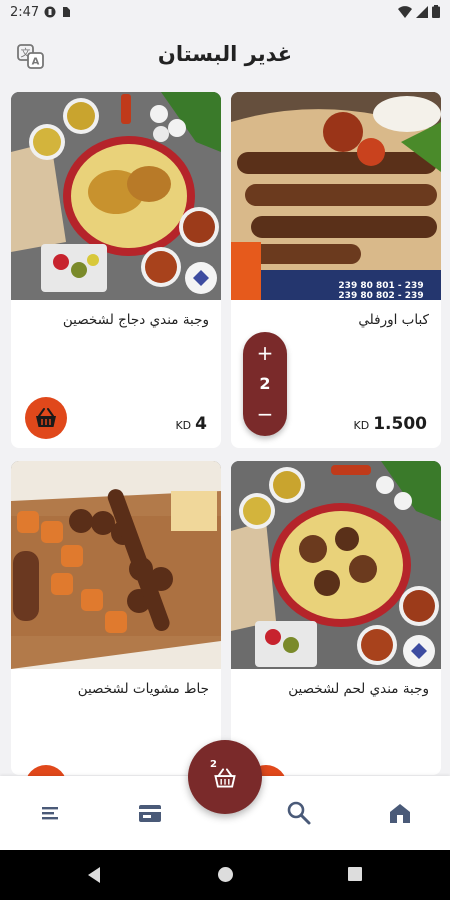  Describe the element at coordinates (51, 813) in the screenshot. I see `menu-icon` at that location.